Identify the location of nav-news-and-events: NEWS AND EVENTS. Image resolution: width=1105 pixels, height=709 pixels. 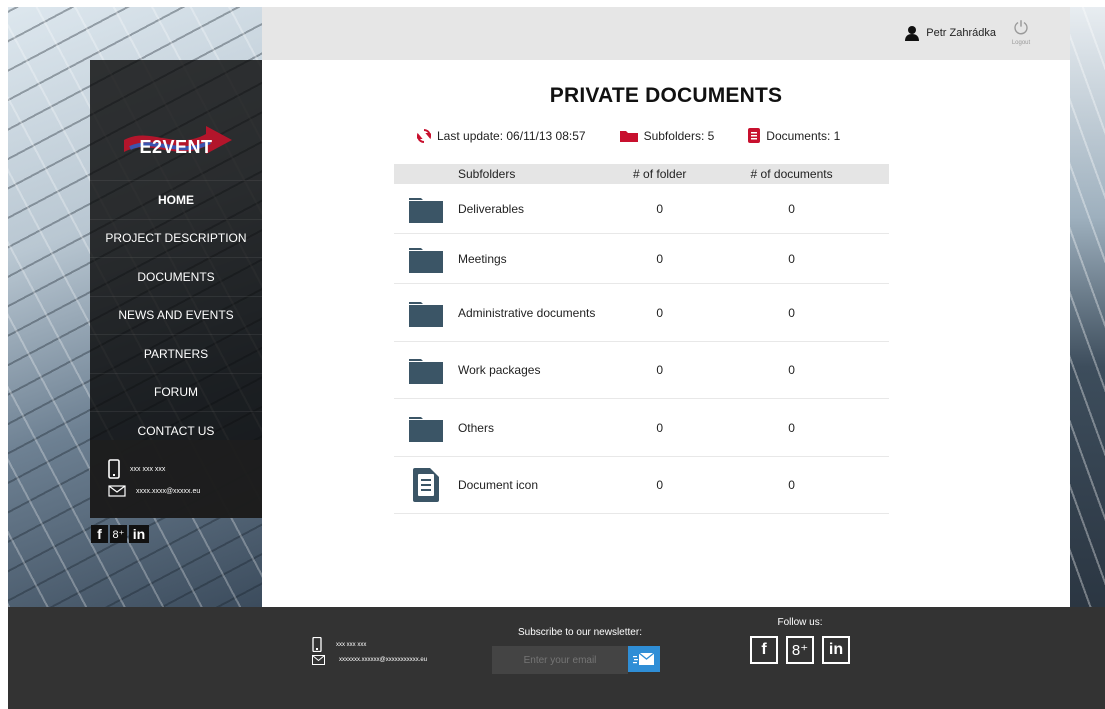
(176, 315).